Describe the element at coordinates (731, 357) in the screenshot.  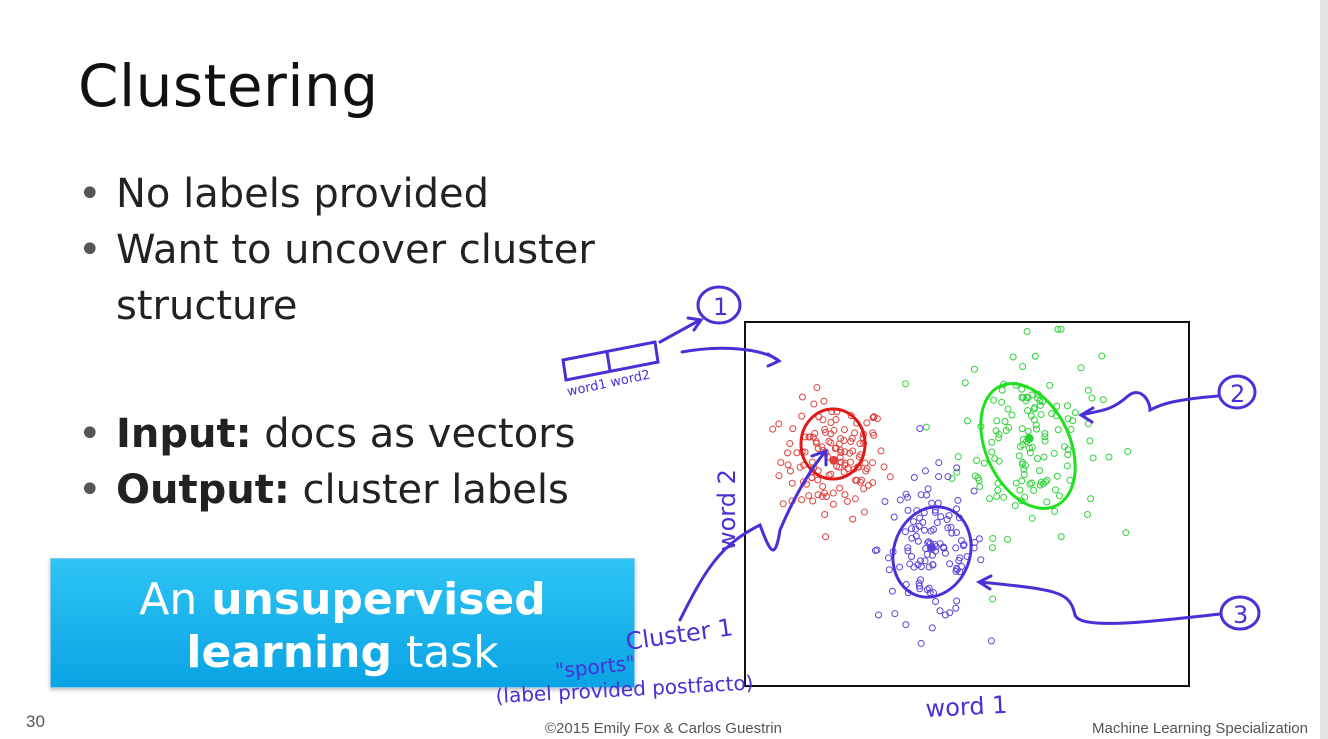
I see `arrow-to-point` at that location.